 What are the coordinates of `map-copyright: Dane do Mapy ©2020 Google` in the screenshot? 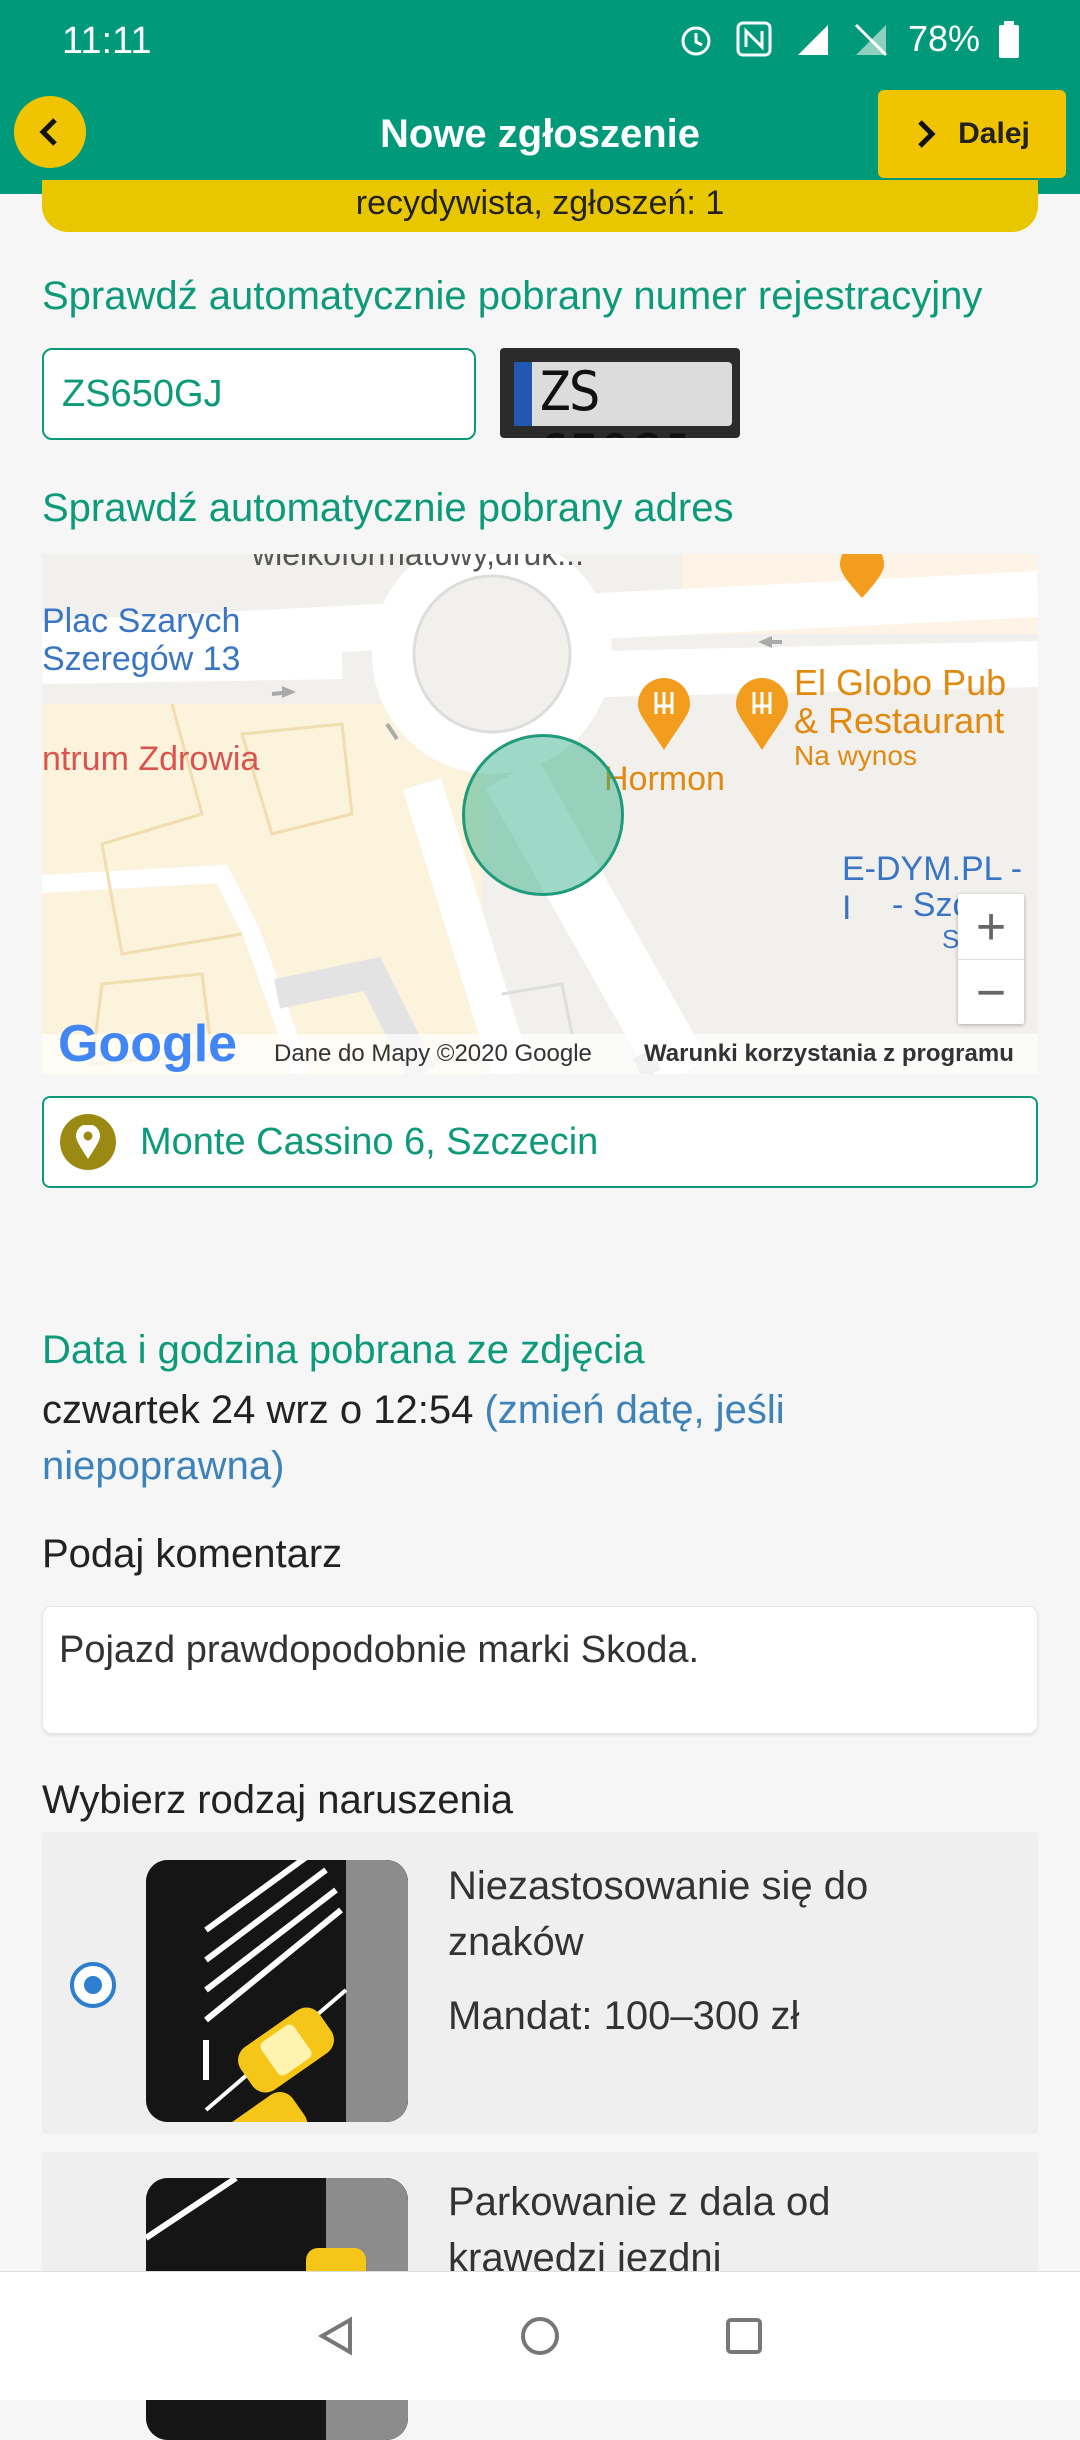 It's located at (433, 1053).